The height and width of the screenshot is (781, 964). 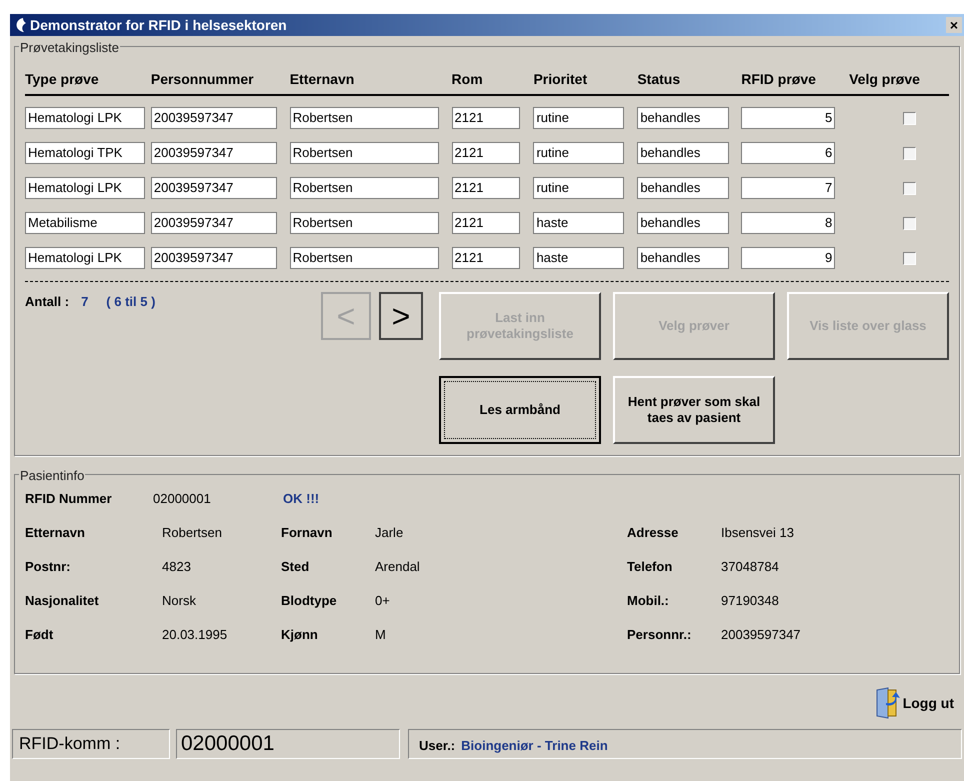 I want to click on field-value: Ibsensvei 13, so click(x=757, y=533).